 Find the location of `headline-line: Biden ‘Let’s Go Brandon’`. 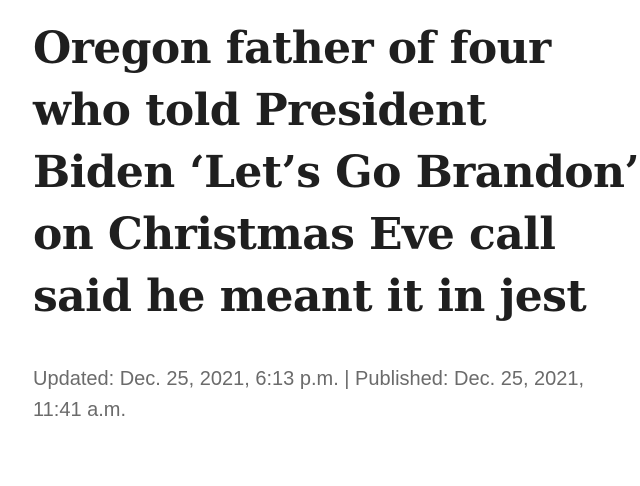

headline-line: Biden ‘Let’s Go Brandon’ is located at coordinates (336, 172).